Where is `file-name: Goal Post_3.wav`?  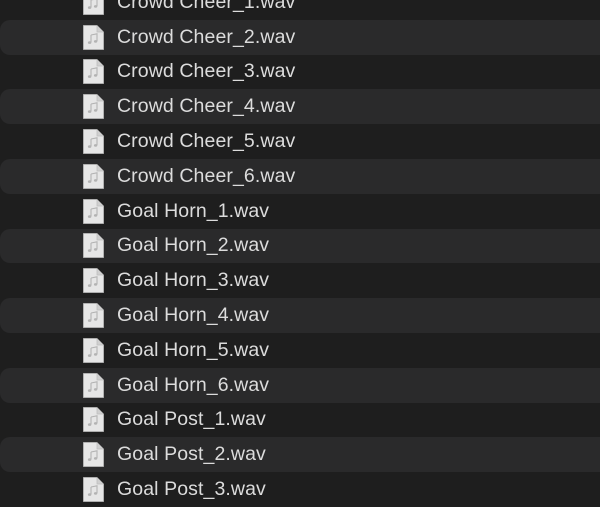 file-name: Goal Post_3.wav is located at coordinates (191, 489).